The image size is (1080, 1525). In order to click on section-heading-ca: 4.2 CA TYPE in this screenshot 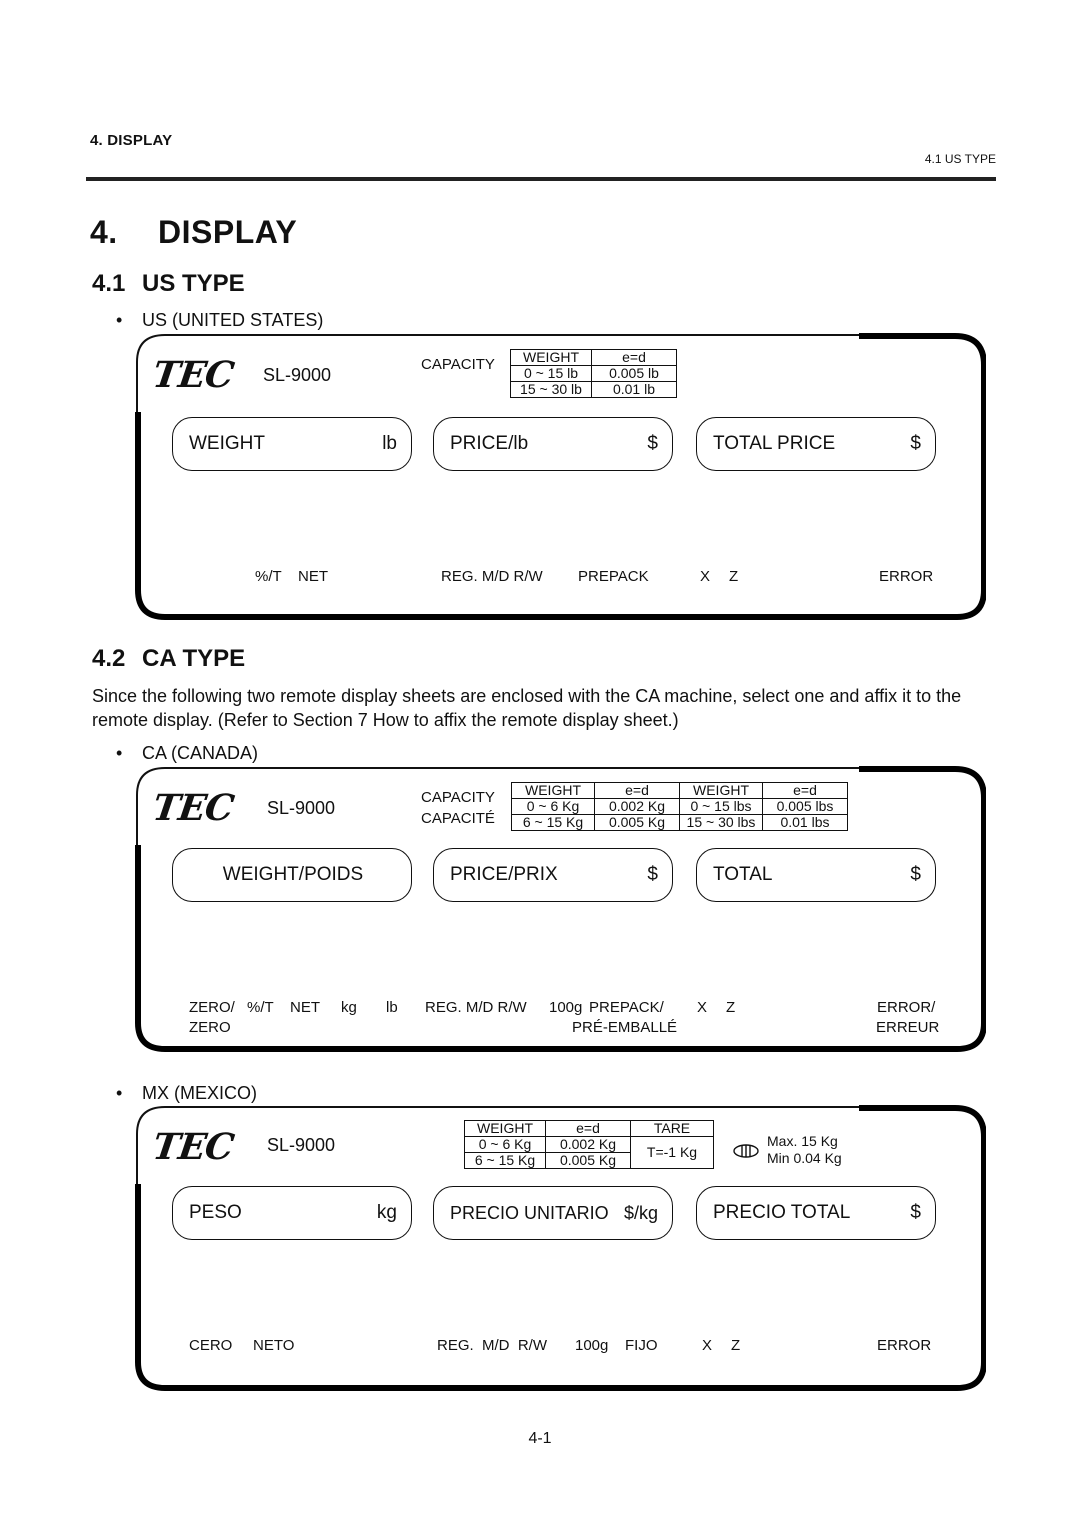, I will do `click(168, 659)`.